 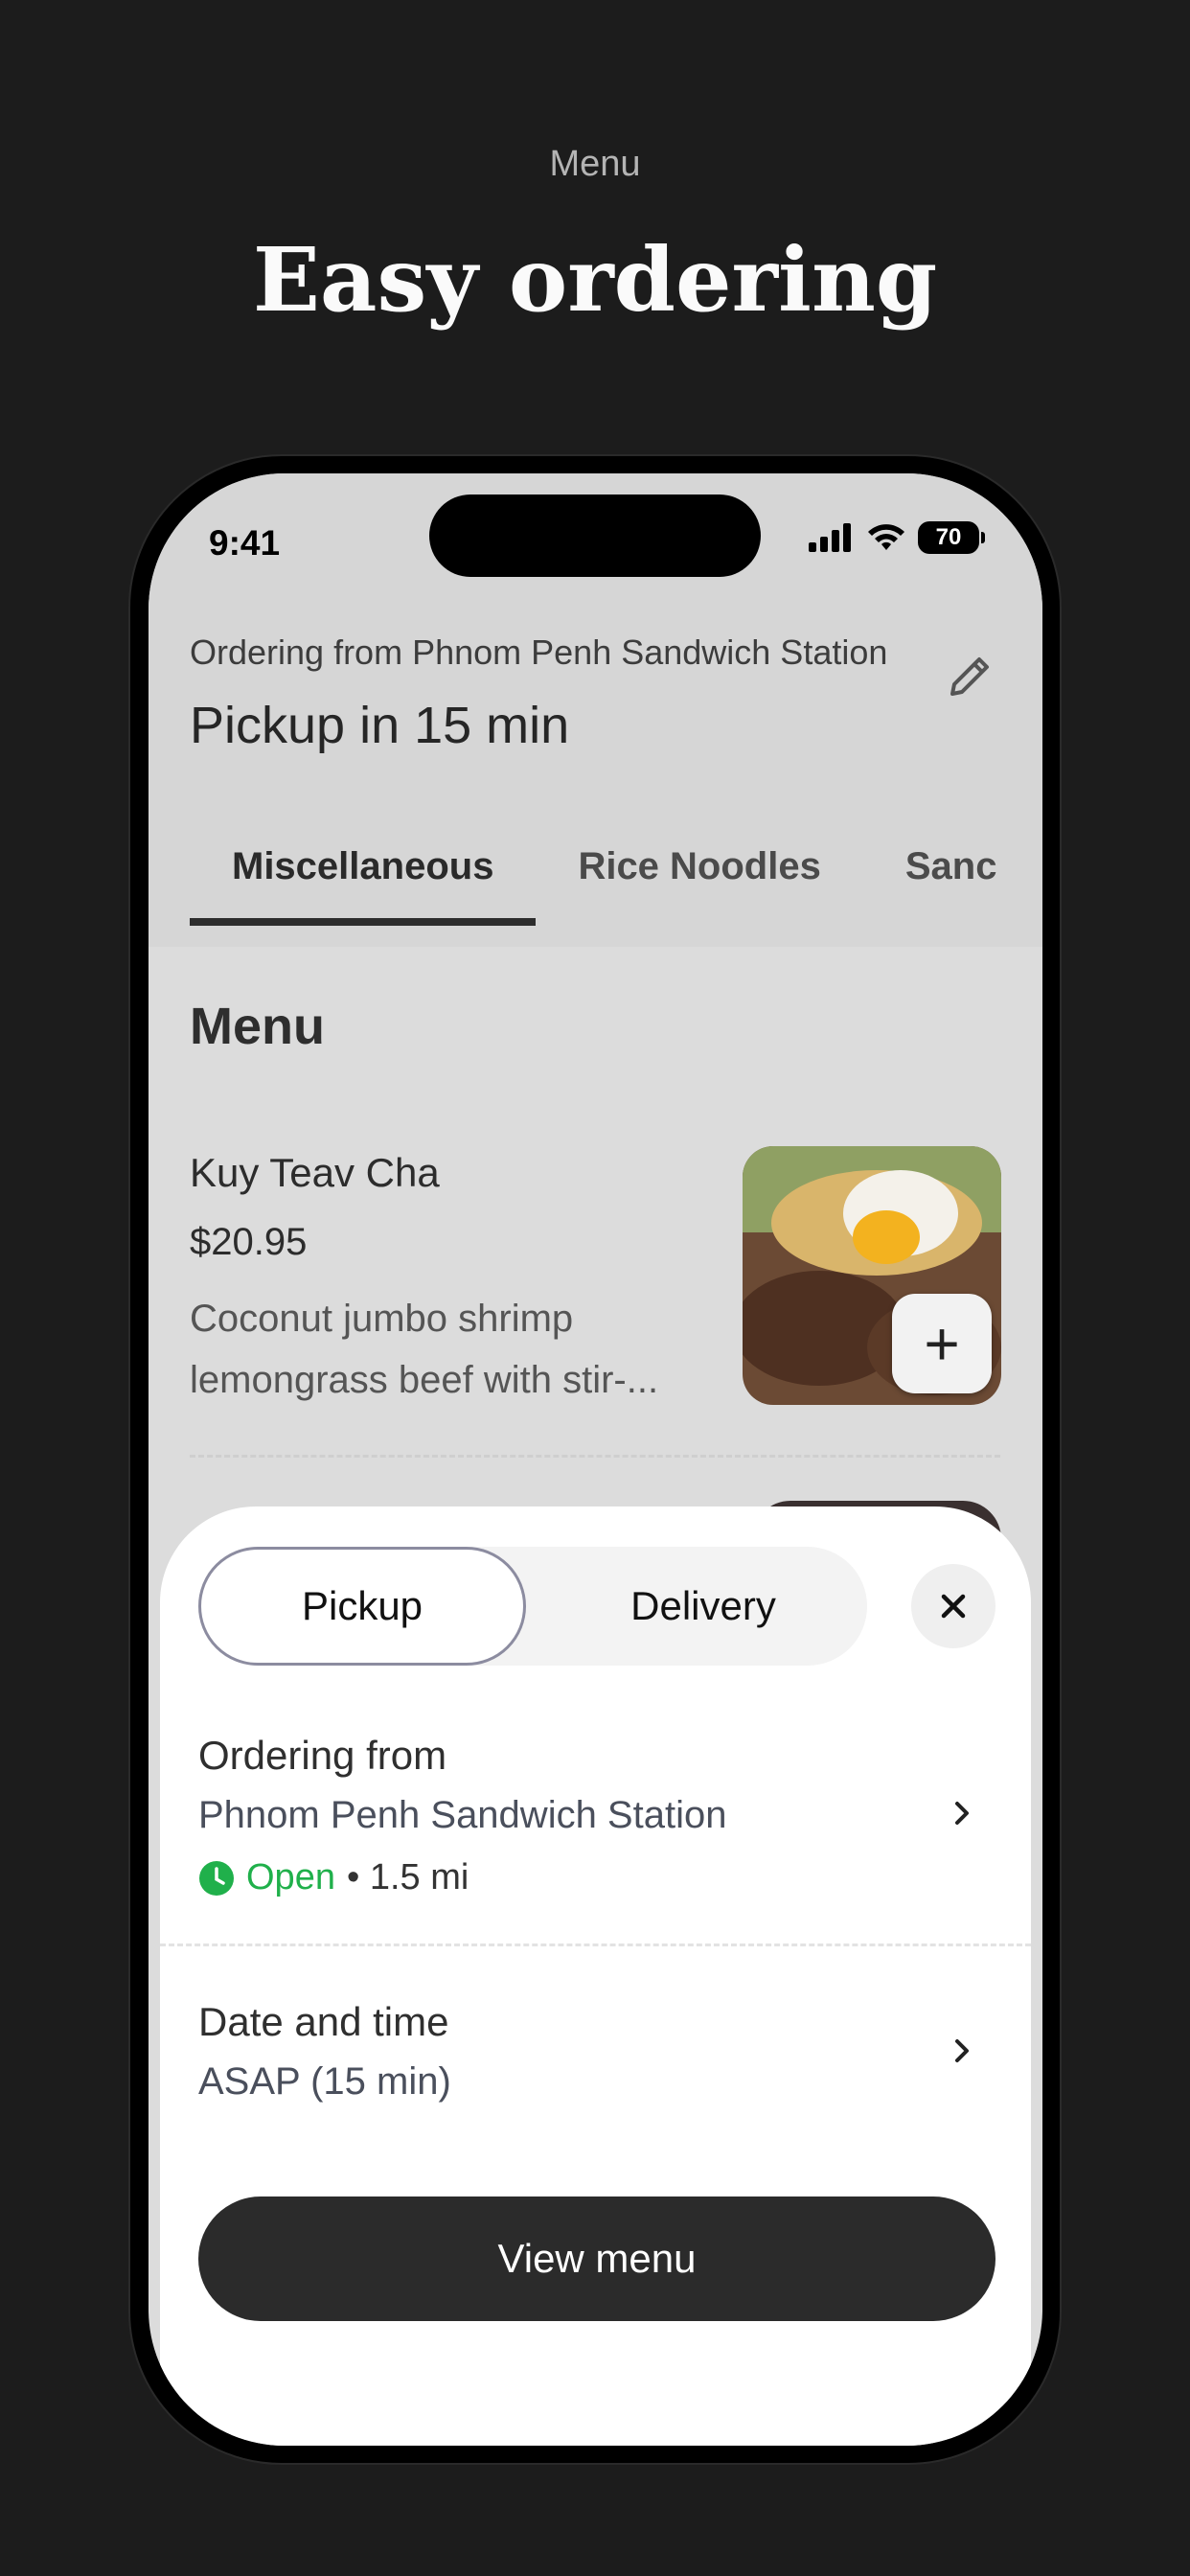 I want to click on dynamic-island, so click(x=595, y=535).